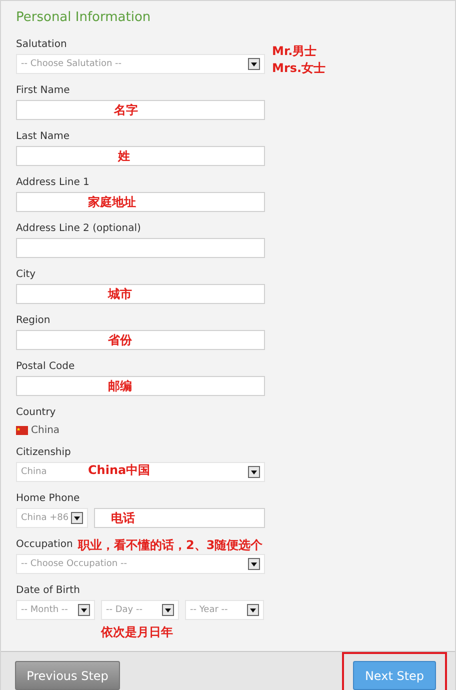 This screenshot has width=456, height=690. Describe the element at coordinates (140, 564) in the screenshot. I see `dropdown: -- Choose Occupation --` at that location.